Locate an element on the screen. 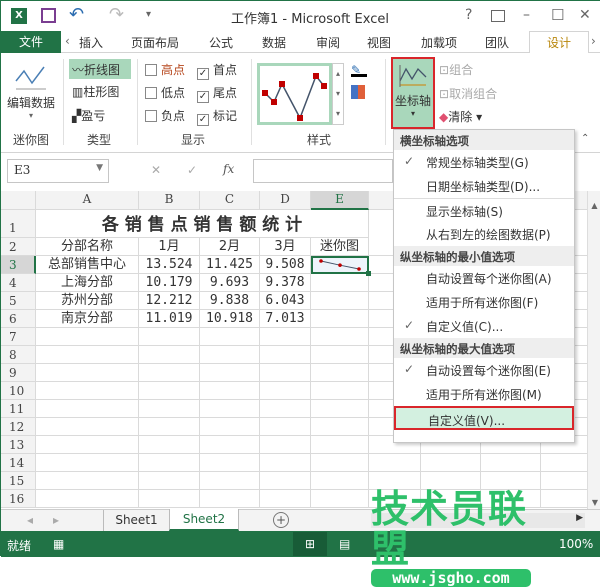 This screenshot has height=587, width=600. new-sheet-icon: + is located at coordinates (281, 520).